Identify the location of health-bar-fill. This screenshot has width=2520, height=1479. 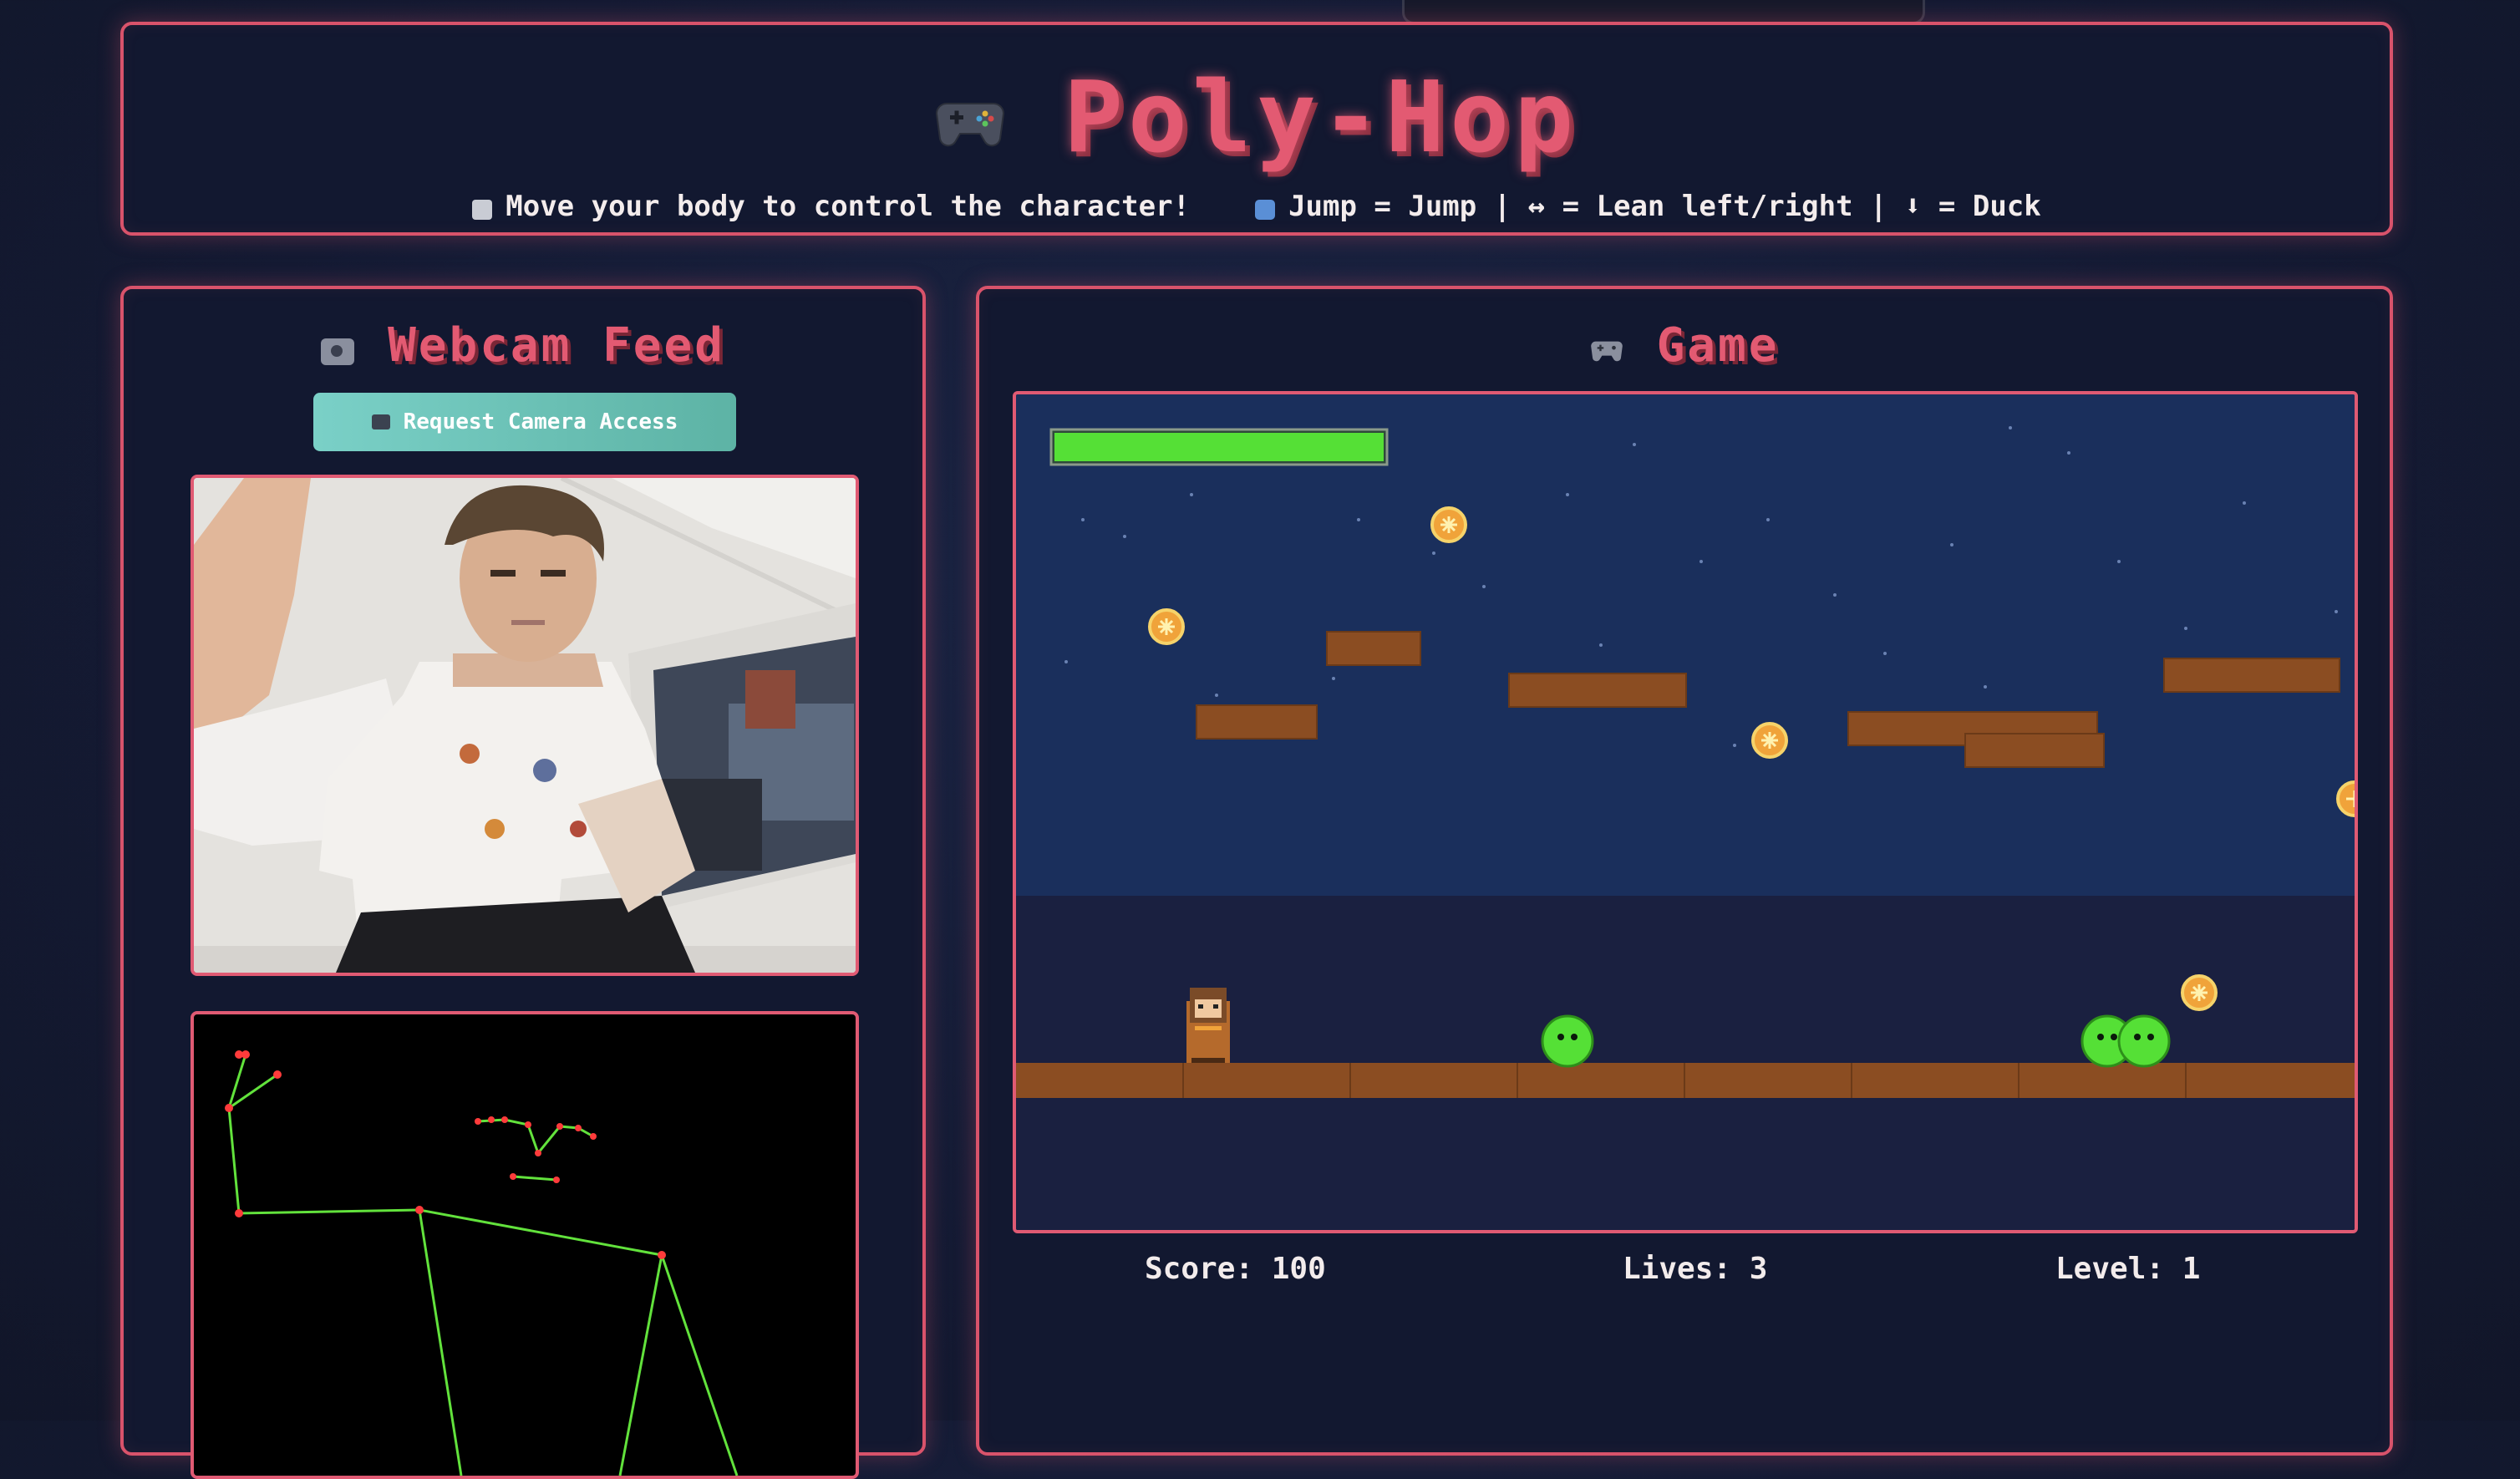
(1219, 447).